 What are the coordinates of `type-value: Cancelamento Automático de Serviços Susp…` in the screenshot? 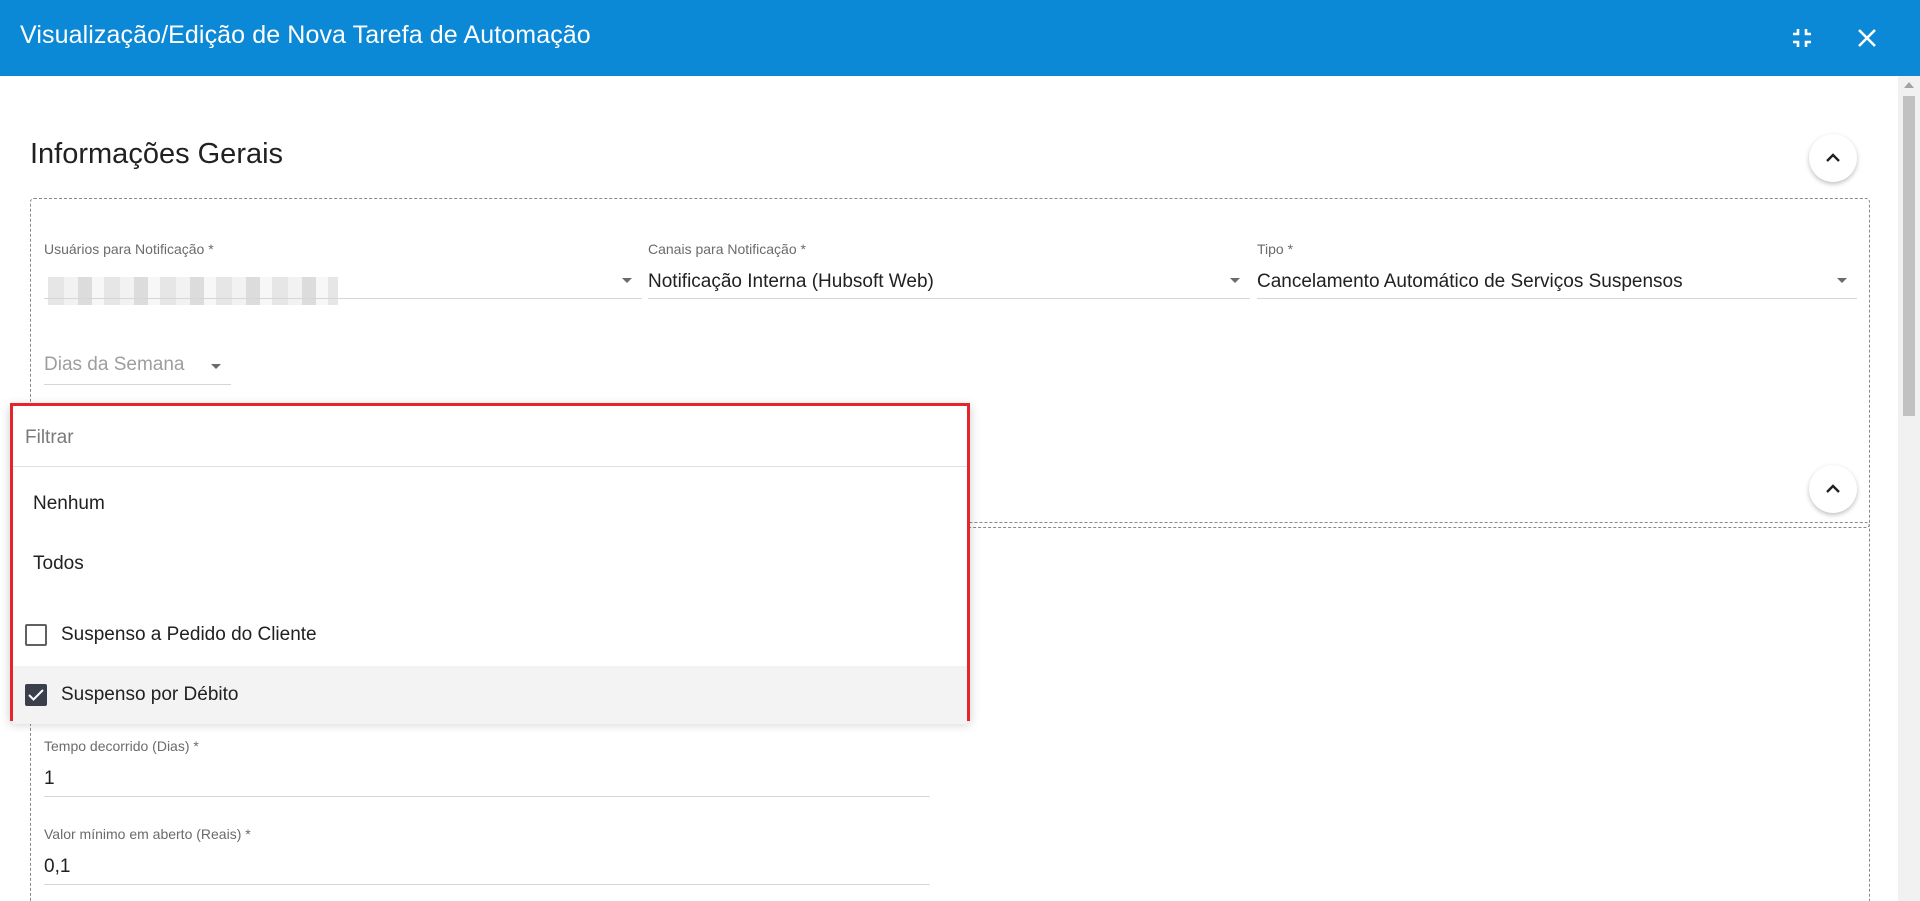 It's located at (1470, 281).